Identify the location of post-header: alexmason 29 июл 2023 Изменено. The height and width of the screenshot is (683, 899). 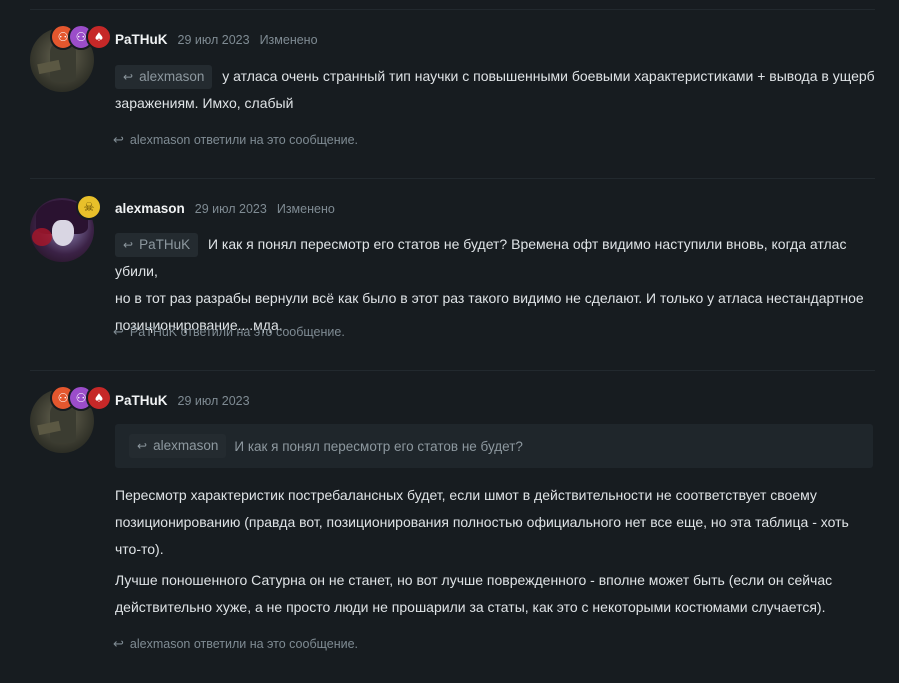
(225, 208).